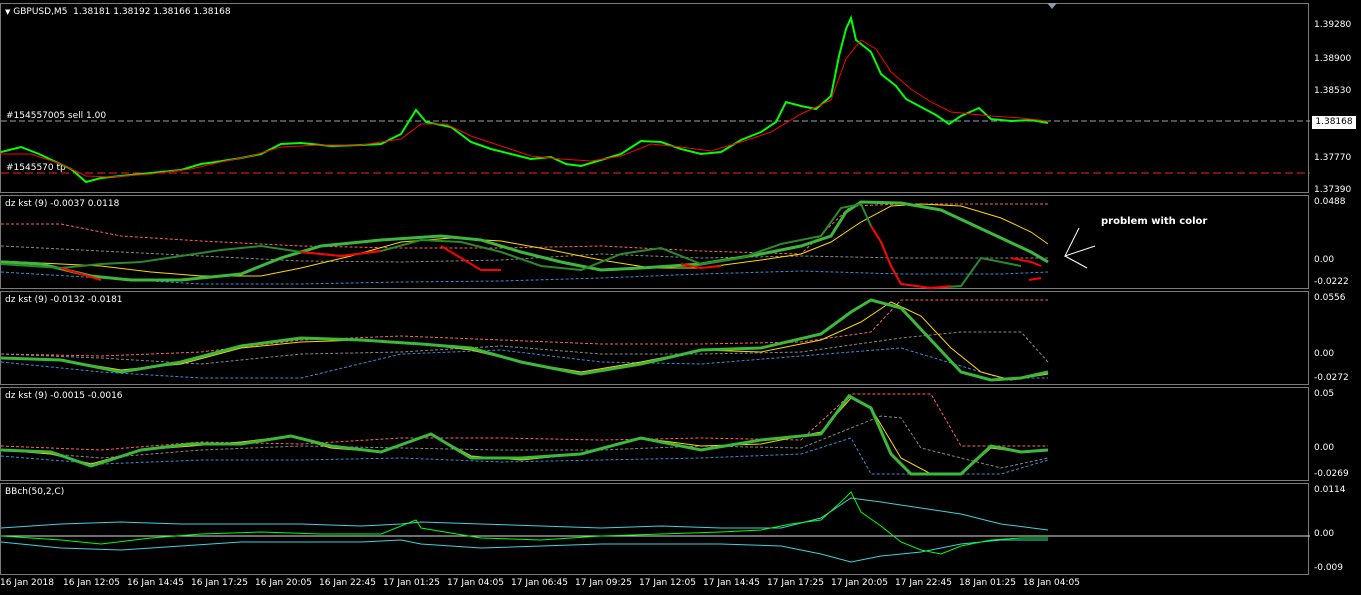  Describe the element at coordinates (525, 348) in the screenshot. I see `kst2-dashed-grey` at that location.